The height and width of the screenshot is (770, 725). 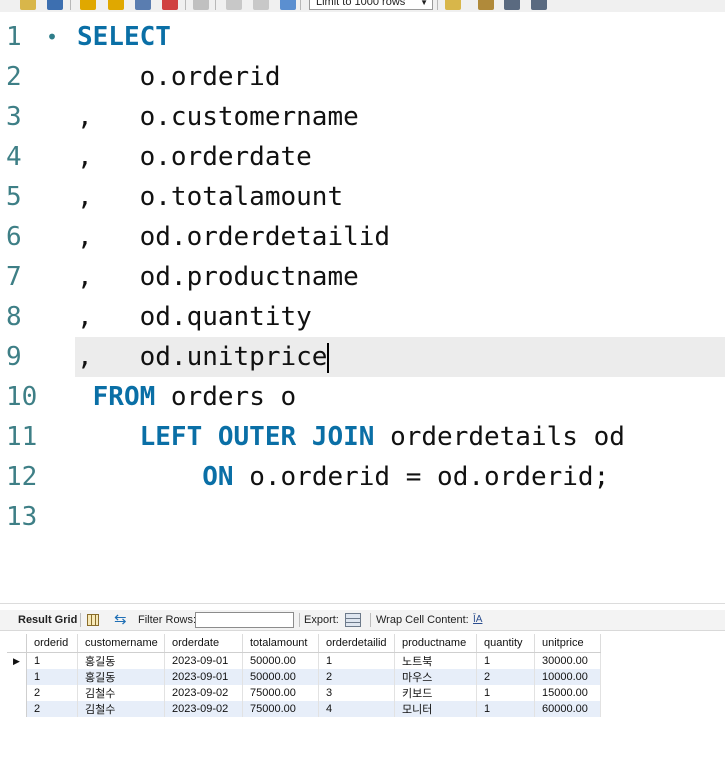 What do you see at coordinates (424, 5) in the screenshot?
I see `chevron-down-icon: ▼` at bounding box center [424, 5].